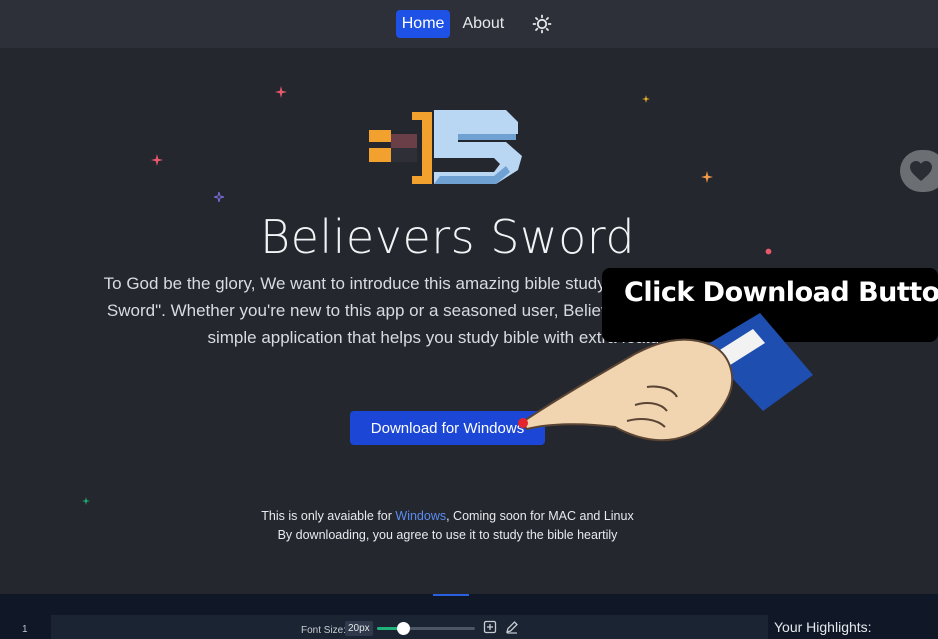  I want to click on top-navbar: Home About, so click(469, 24).